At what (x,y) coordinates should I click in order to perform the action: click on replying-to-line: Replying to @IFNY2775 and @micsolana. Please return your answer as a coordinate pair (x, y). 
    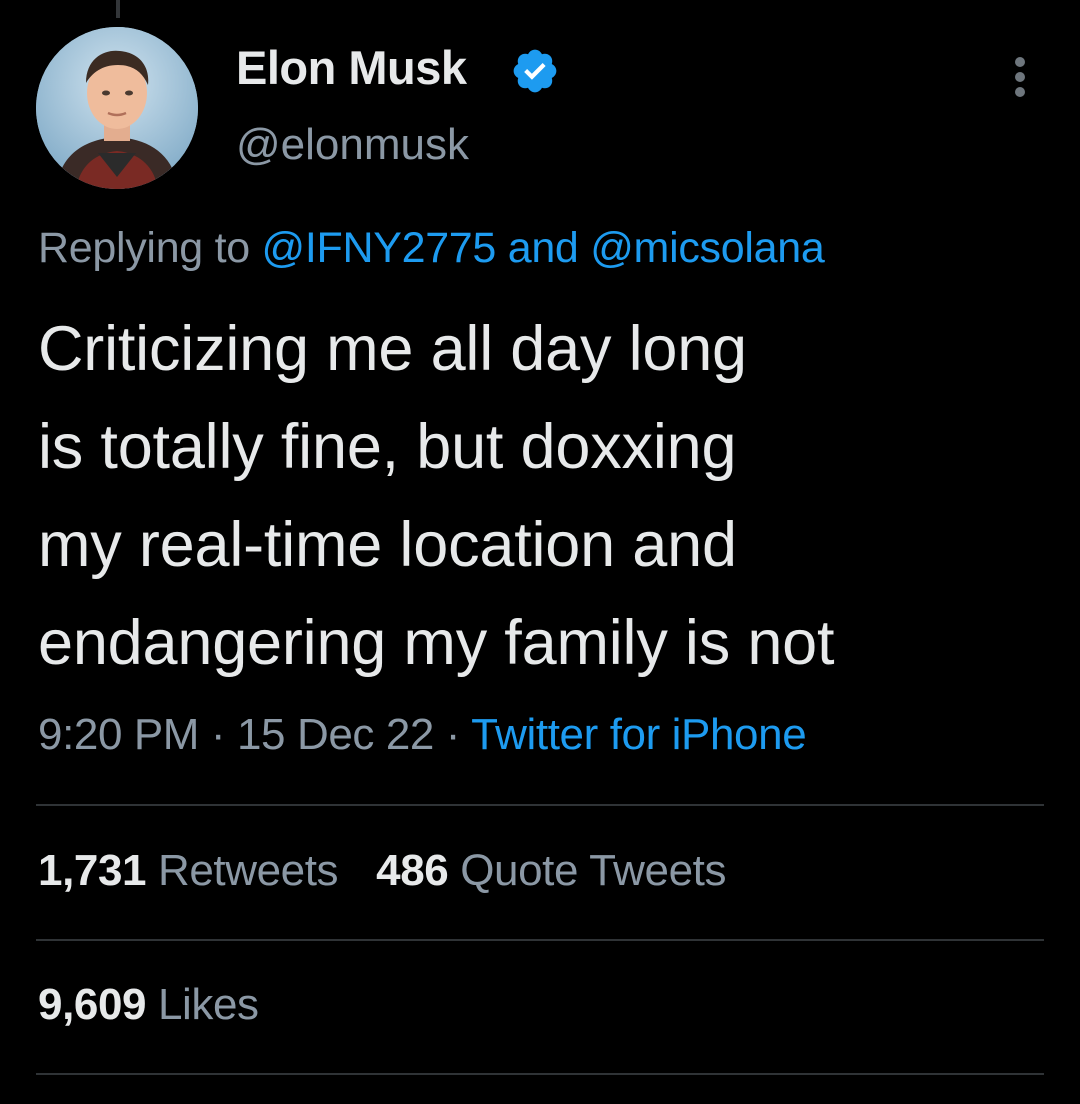
    Looking at the image, I should click on (431, 248).